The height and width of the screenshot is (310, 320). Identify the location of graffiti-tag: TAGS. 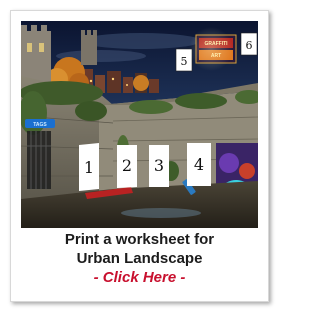
(40, 123).